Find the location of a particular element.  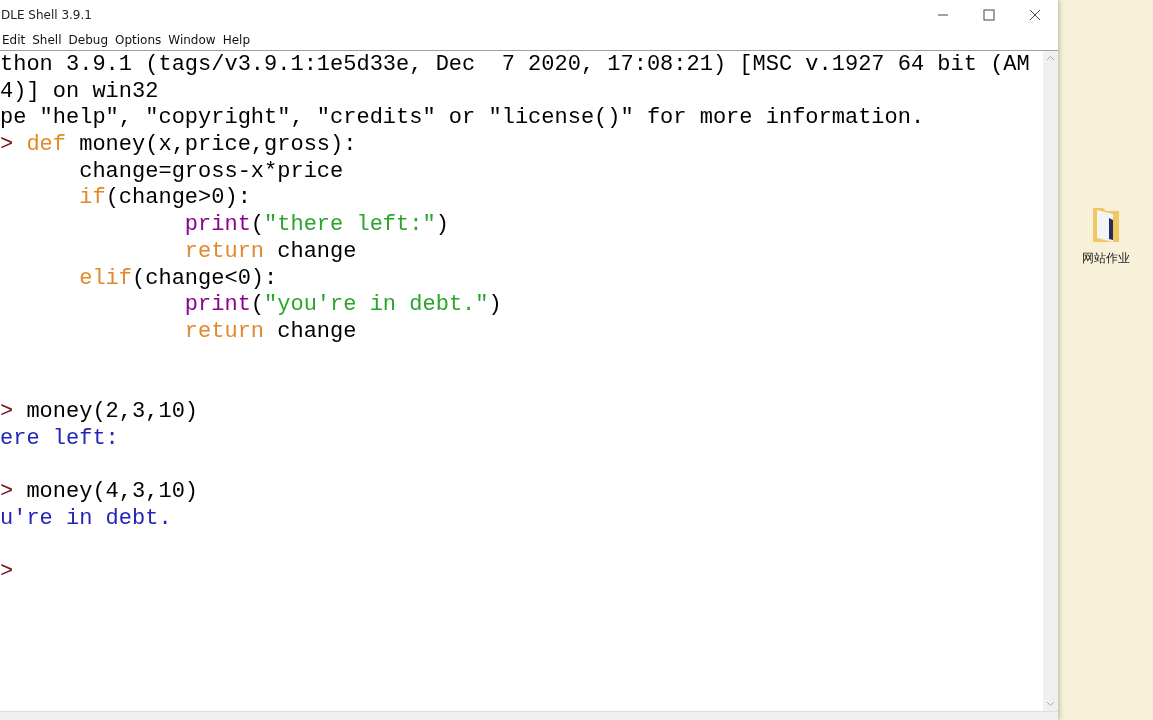

code-text: money(2,3,10) is located at coordinates (112, 411).